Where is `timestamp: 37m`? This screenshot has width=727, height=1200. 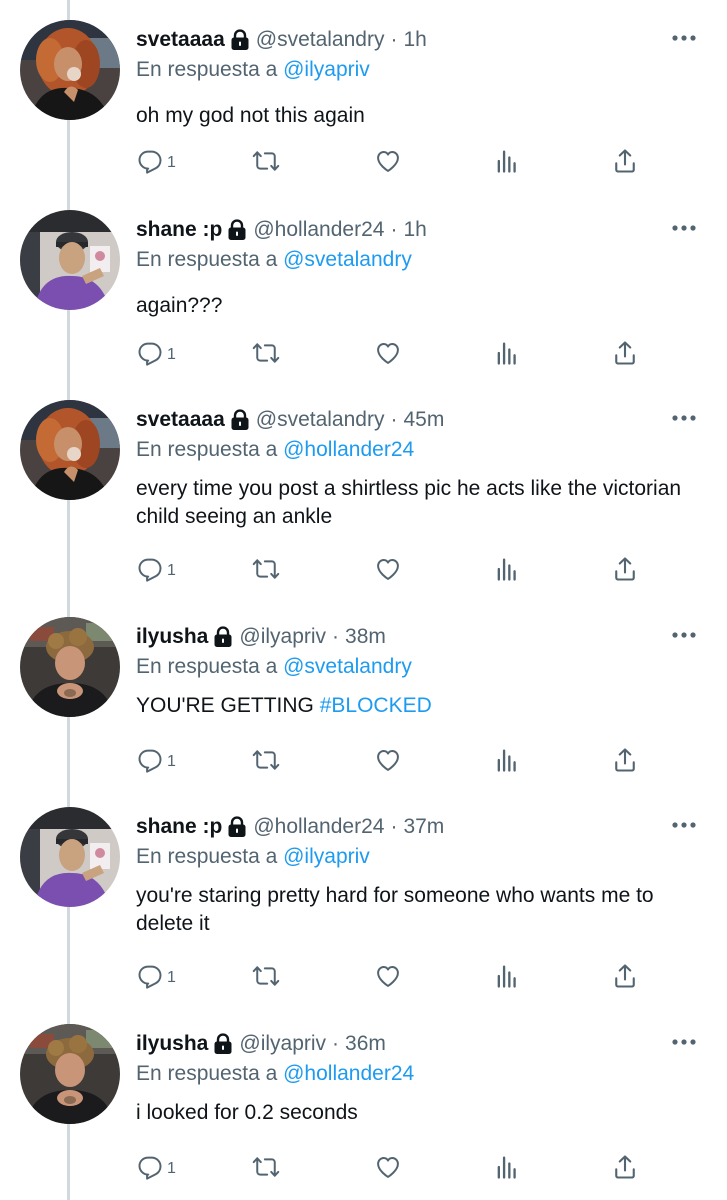
timestamp: 37m is located at coordinates (423, 827).